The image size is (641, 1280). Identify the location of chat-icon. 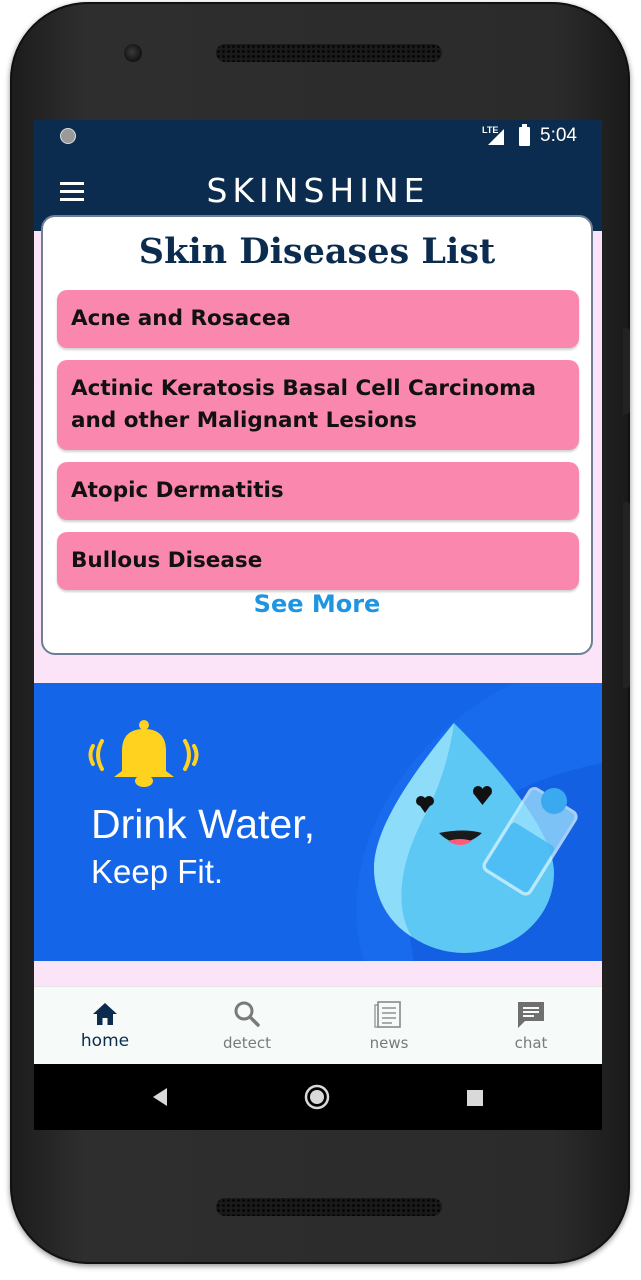
(531, 1015).